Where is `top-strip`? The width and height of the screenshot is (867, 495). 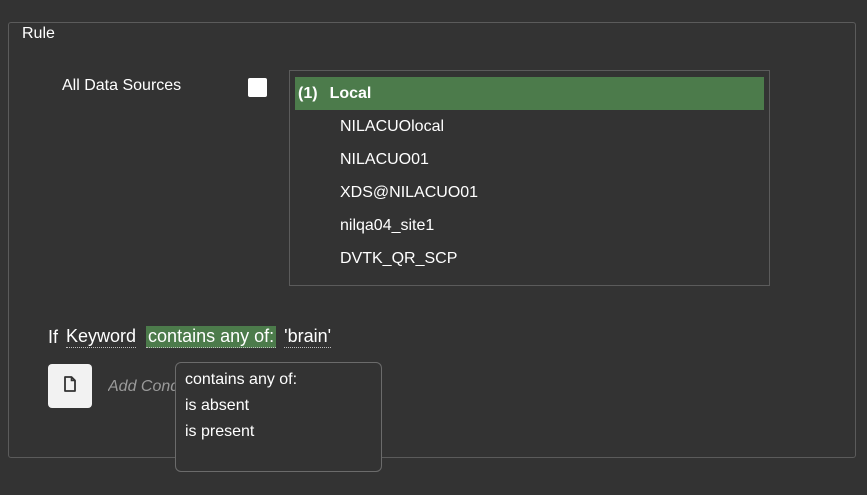
top-strip is located at coordinates (433, 11).